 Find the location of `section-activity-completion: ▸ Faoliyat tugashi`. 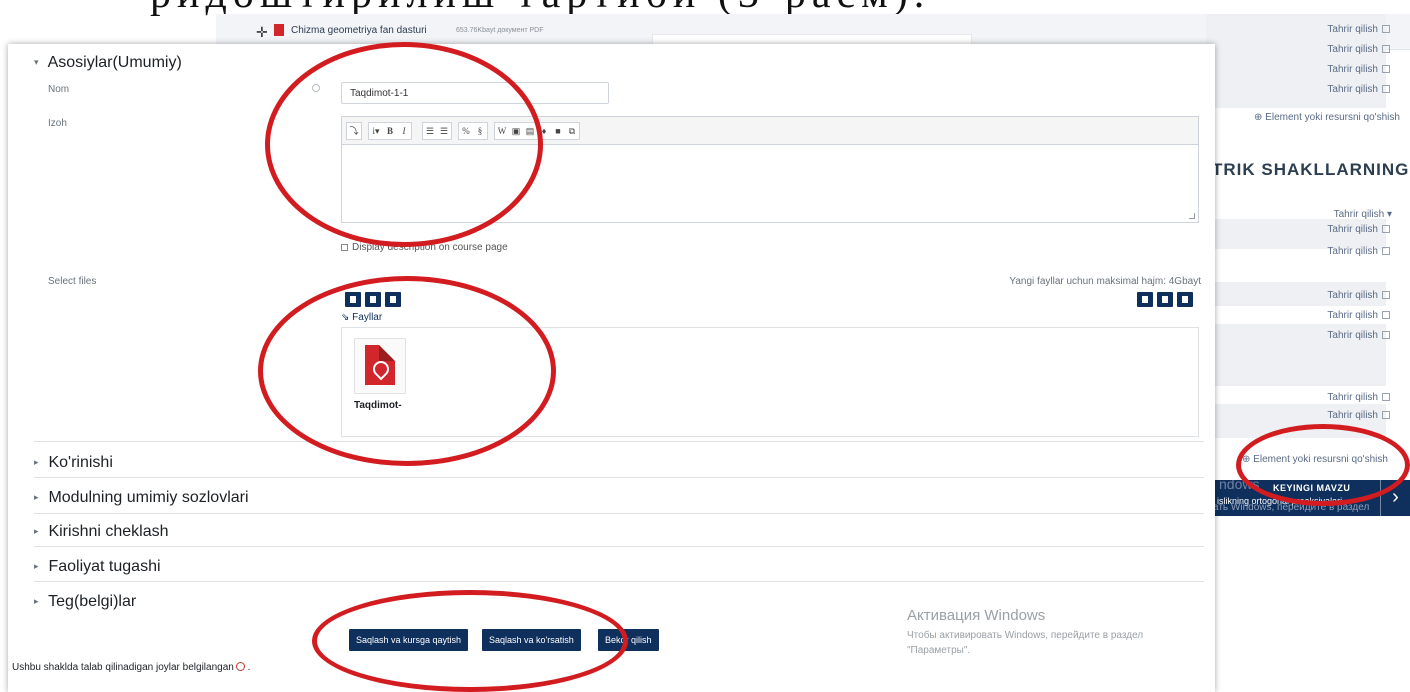

section-activity-completion: ▸ Faoliyat tugashi is located at coordinates (97, 567).